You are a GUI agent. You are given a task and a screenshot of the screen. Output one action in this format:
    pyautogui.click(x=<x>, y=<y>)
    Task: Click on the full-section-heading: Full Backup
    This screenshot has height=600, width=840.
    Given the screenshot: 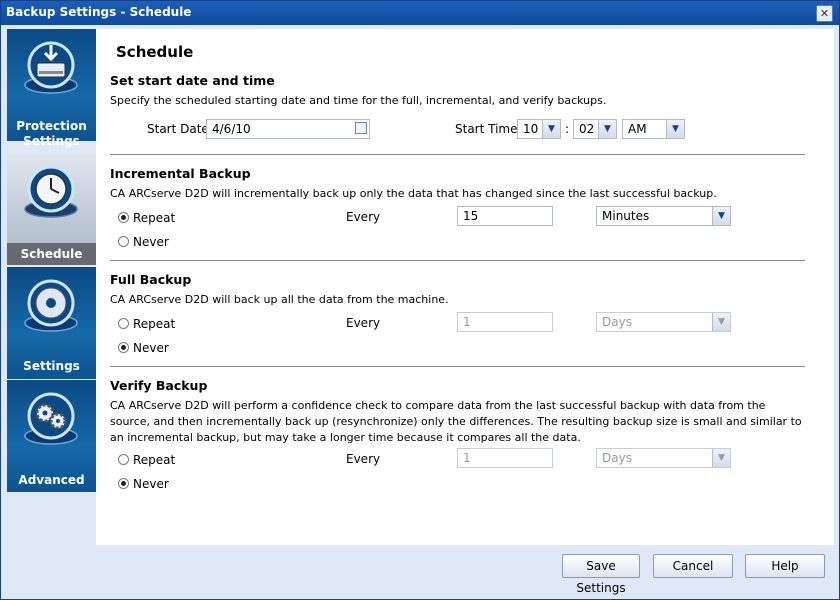 What is the action you would take?
    pyautogui.click(x=151, y=279)
    